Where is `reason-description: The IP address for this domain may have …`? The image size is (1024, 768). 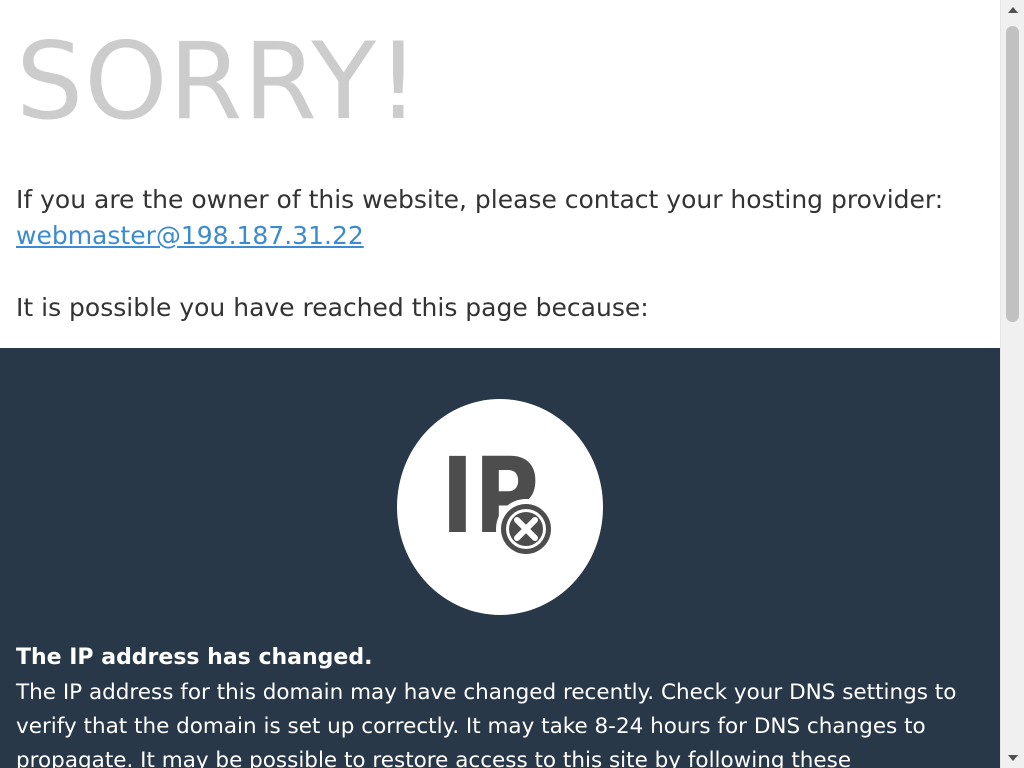 reason-description: The IP address for this domain may have … is located at coordinates (486, 724).